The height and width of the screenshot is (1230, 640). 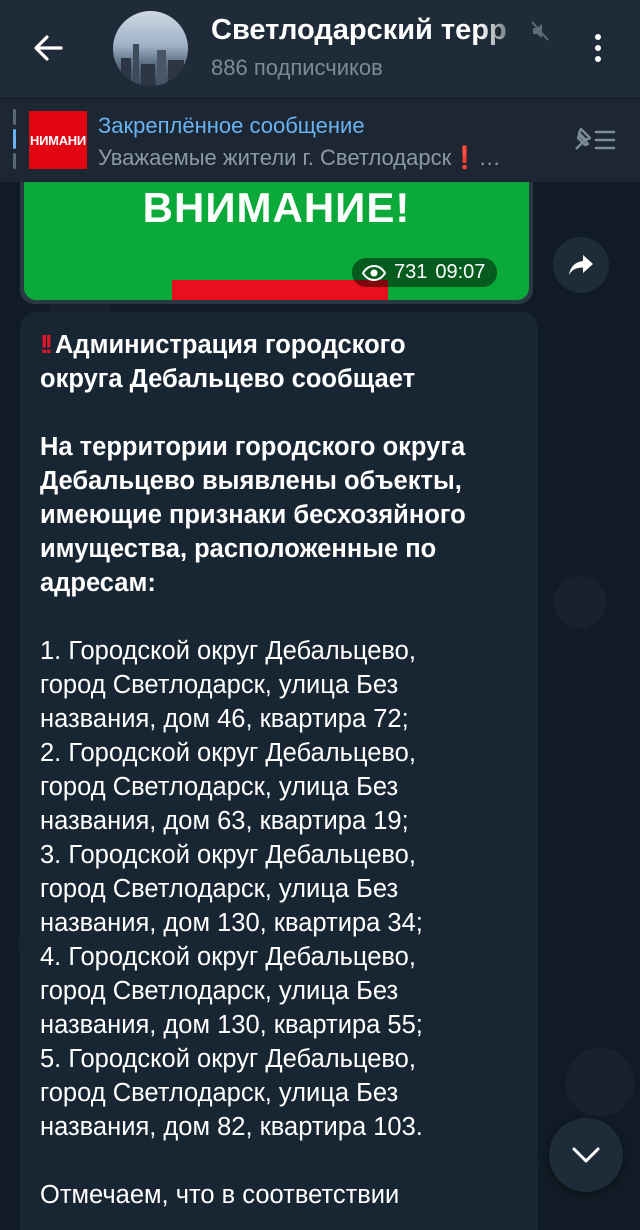 What do you see at coordinates (238, 549) in the screenshot?
I see `intro-line: имущества, расположенные по` at bounding box center [238, 549].